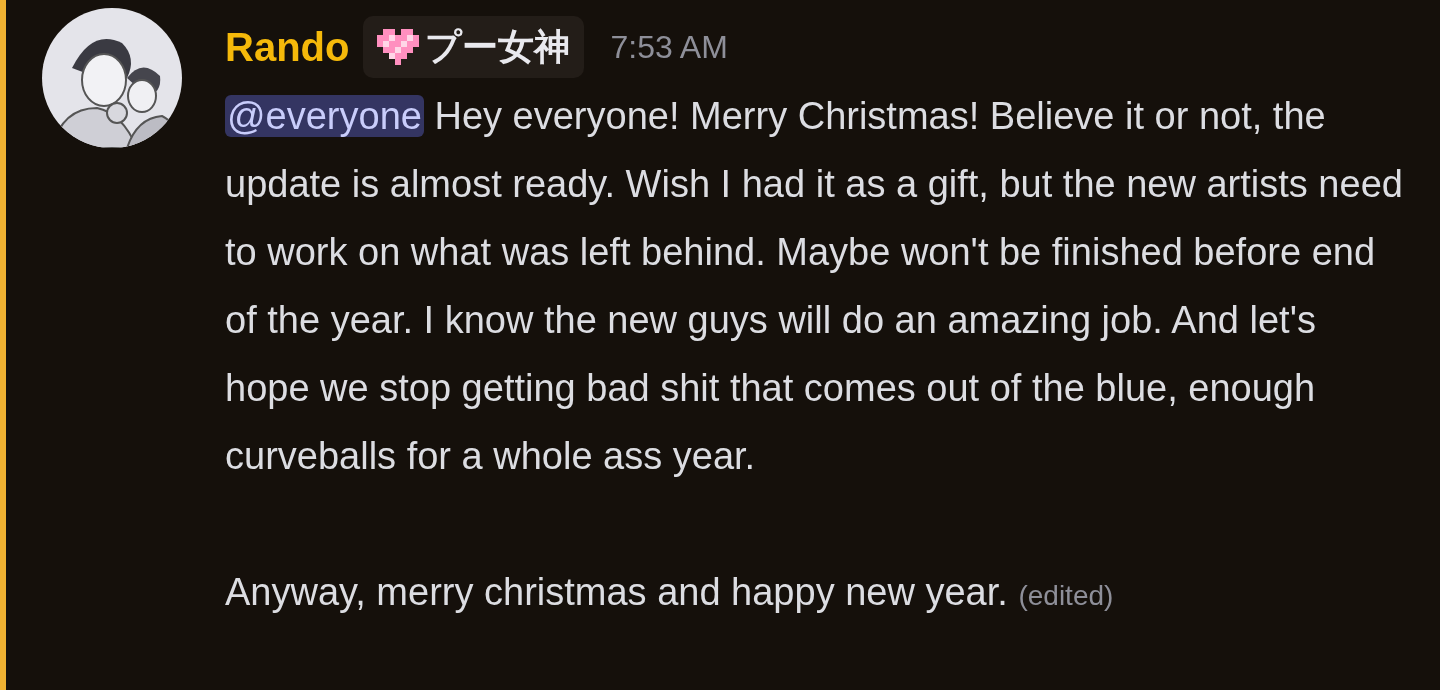 The height and width of the screenshot is (690, 1440). Describe the element at coordinates (324, 116) in the screenshot. I see `mention-link: @everyone` at that location.